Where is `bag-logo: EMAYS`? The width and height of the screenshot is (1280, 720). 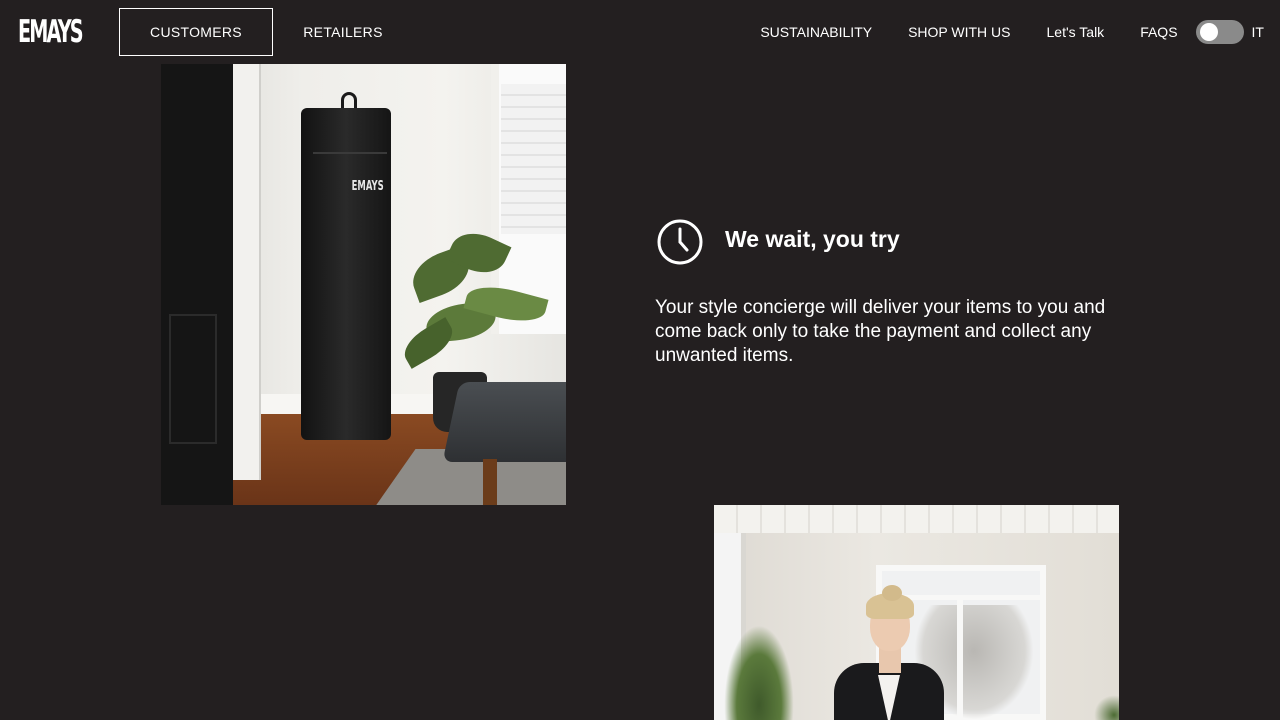
bag-logo: EMAYS is located at coordinates (367, 186).